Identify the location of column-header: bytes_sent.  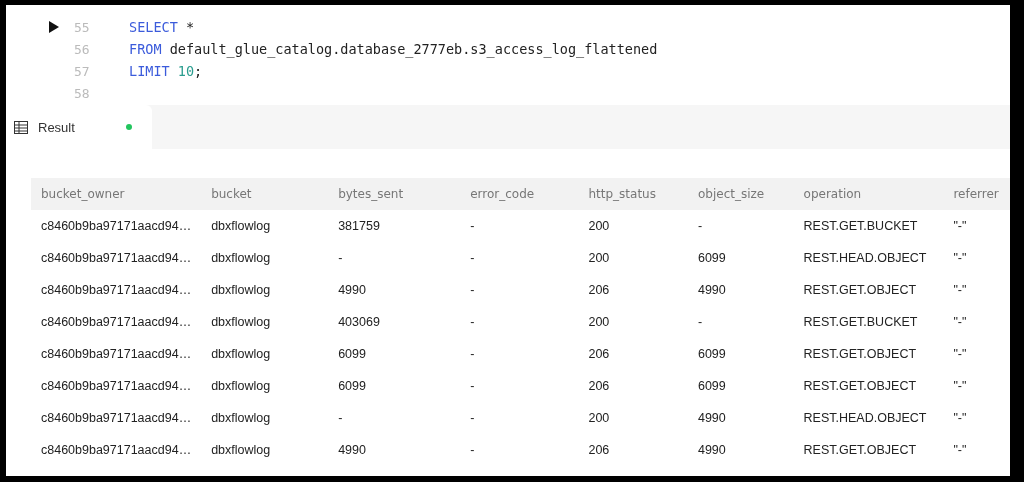
(394, 194).